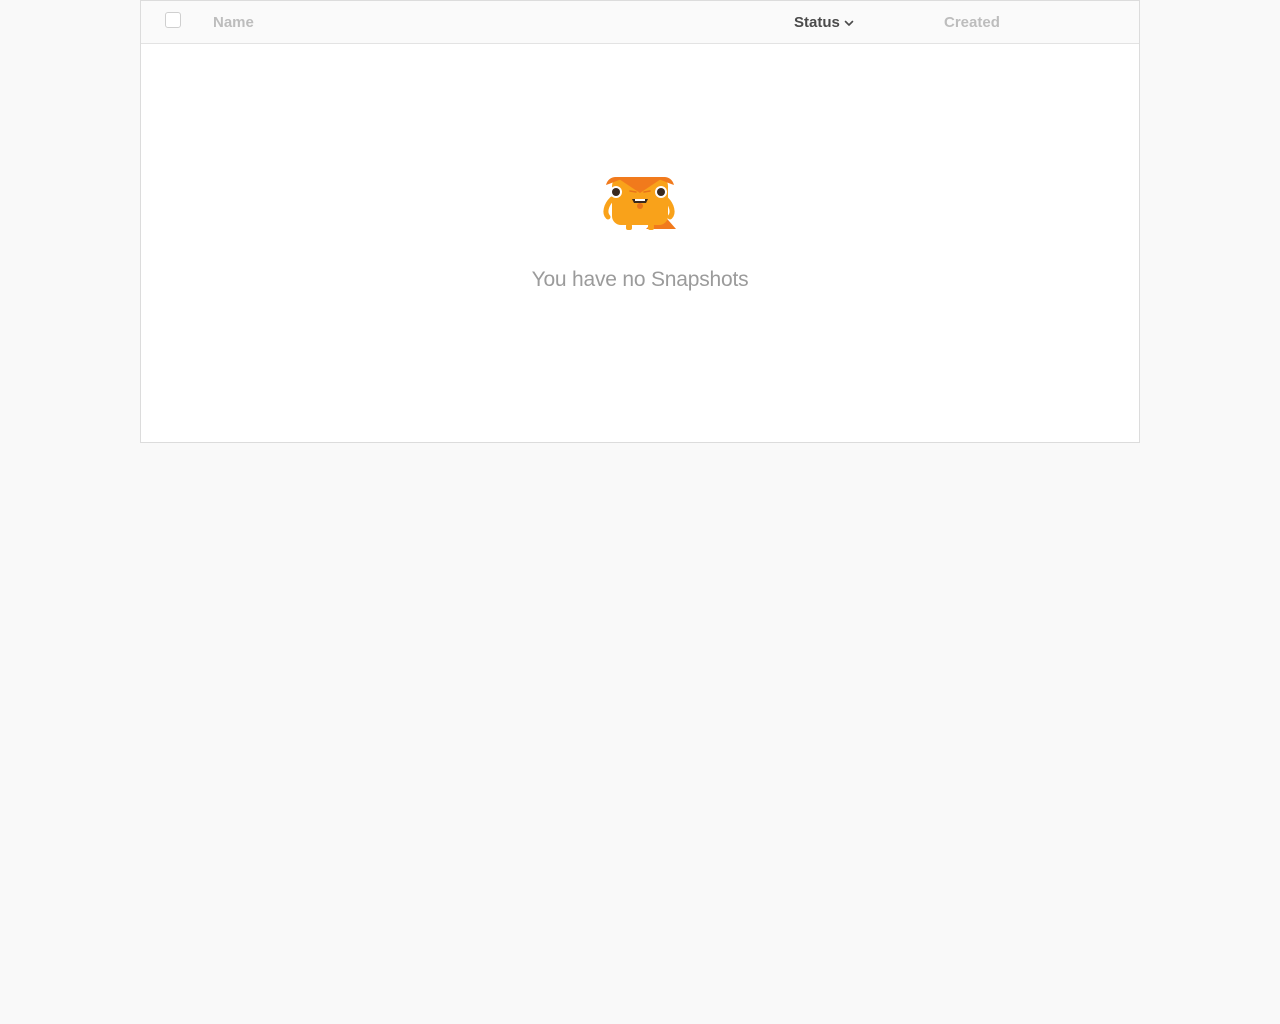 Image resolution: width=1280 pixels, height=1024 pixels. I want to click on chevron-down-icon, so click(849, 23).